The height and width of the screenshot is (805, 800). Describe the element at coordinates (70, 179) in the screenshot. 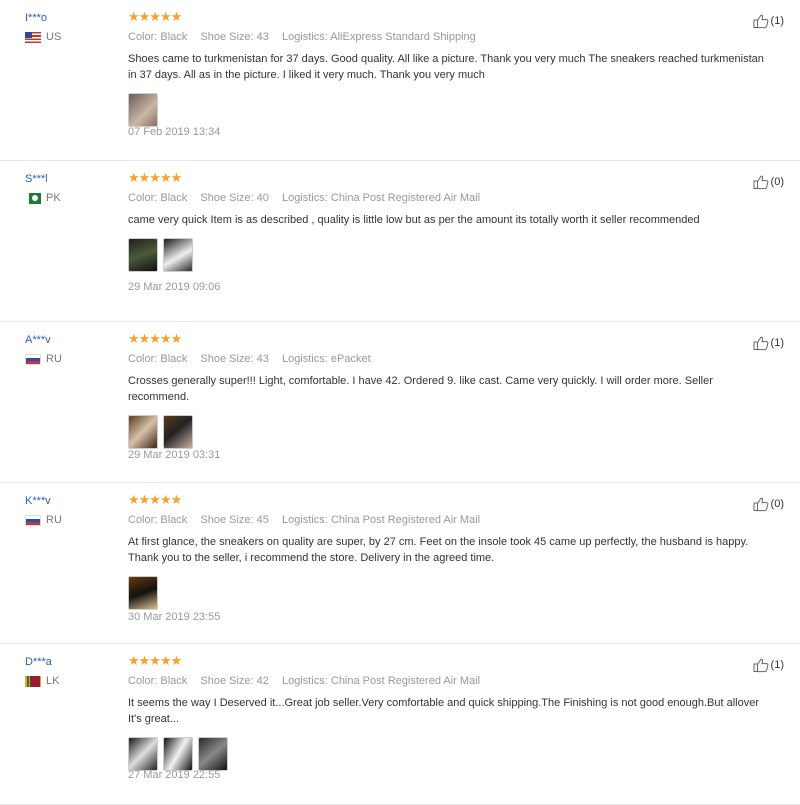

I see `buyer-name: S***l` at that location.